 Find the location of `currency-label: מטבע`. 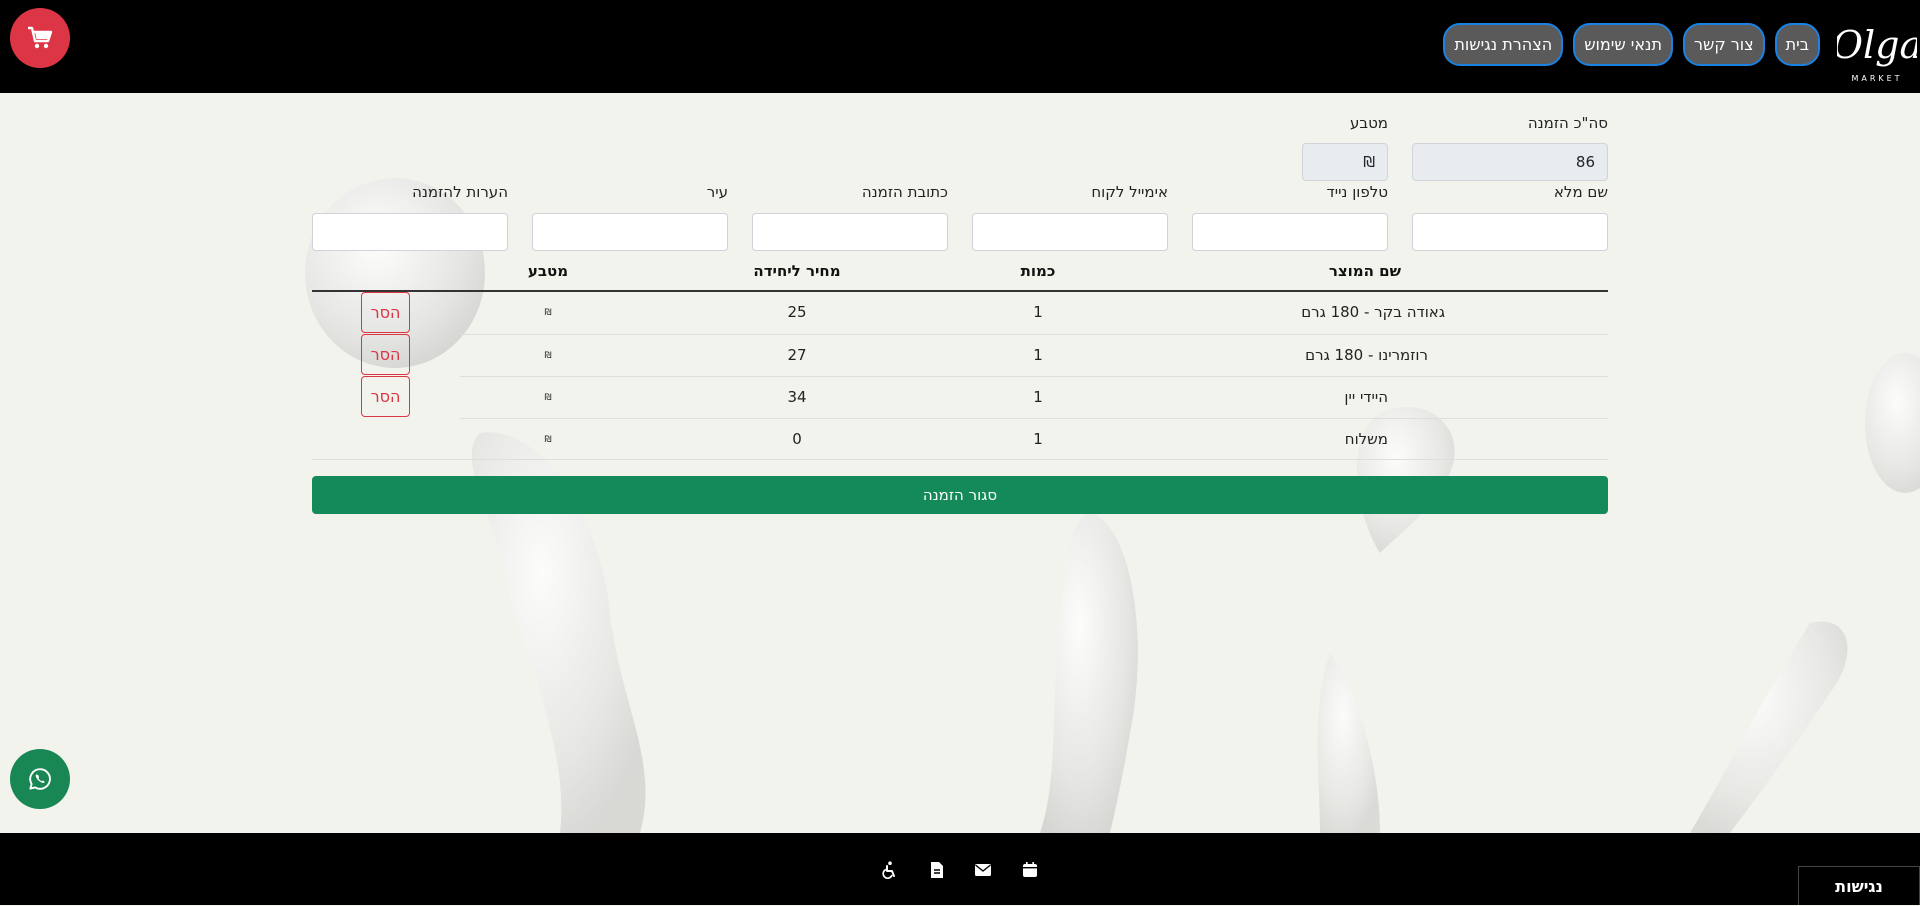

currency-label: מטבע is located at coordinates (1369, 123).